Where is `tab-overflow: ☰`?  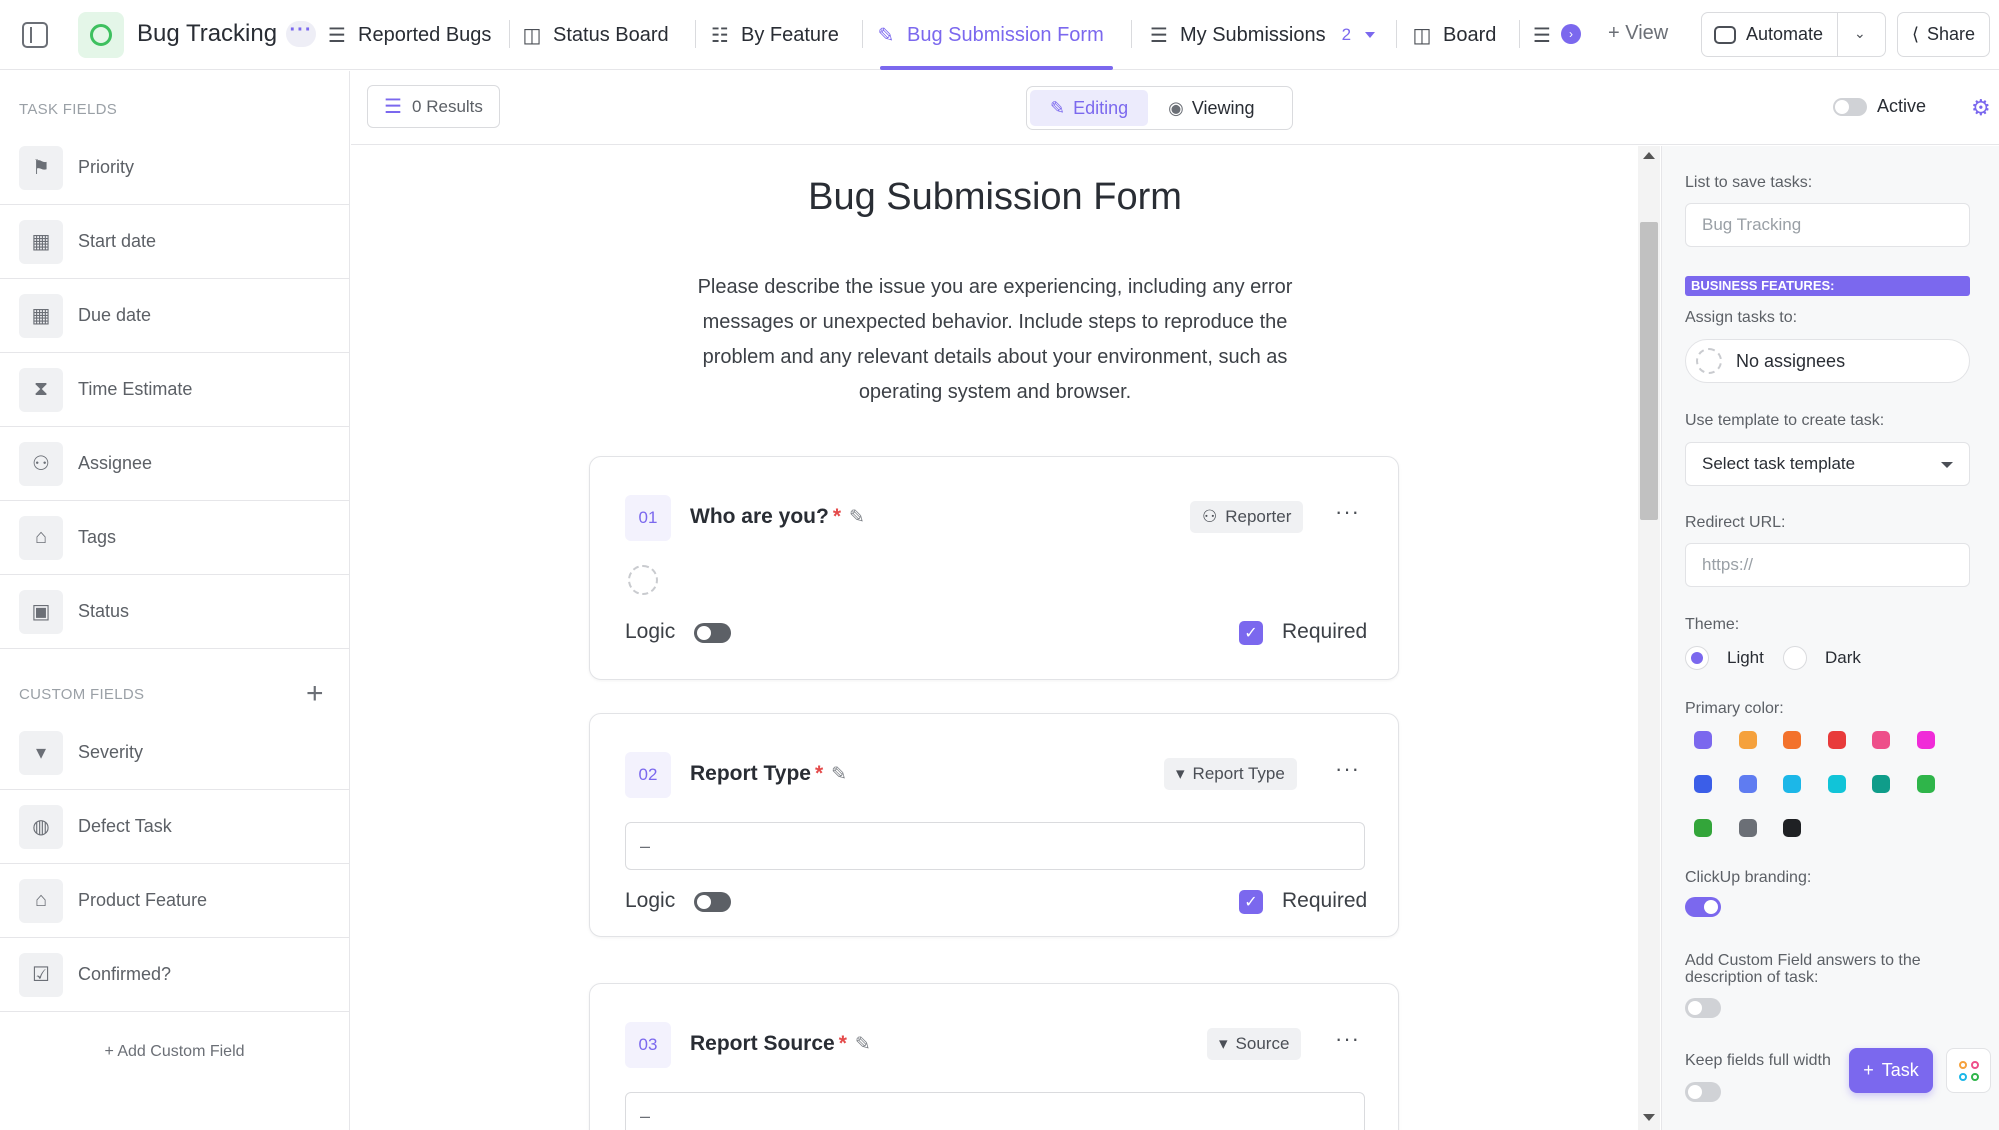
tab-overflow: ☰ is located at coordinates (1542, 35).